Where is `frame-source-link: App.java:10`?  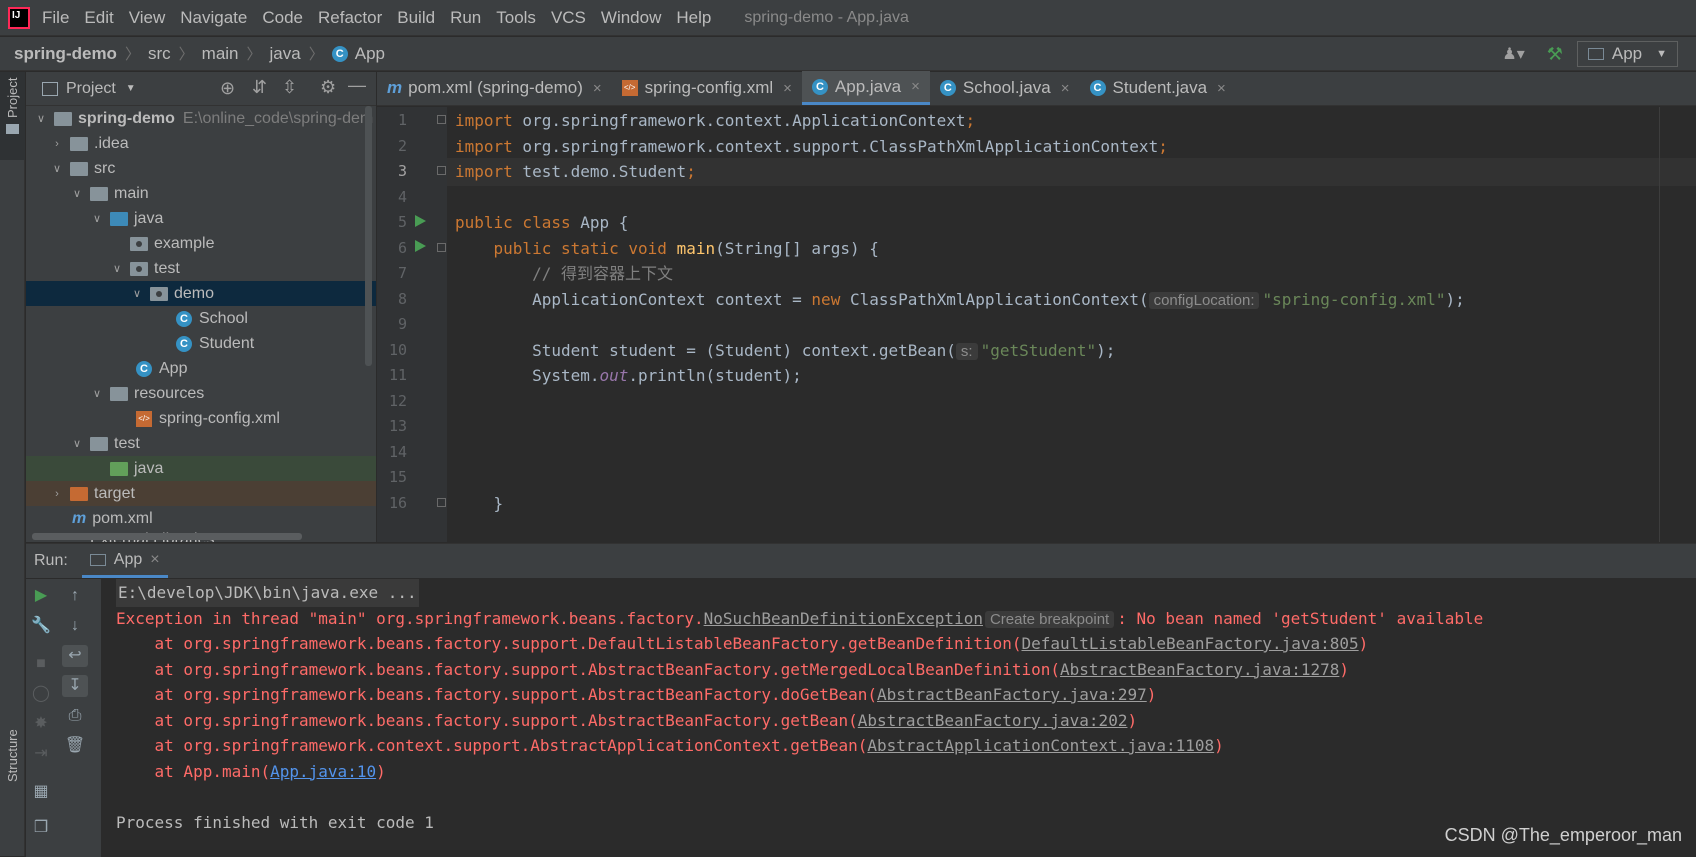 frame-source-link: App.java:10 is located at coordinates (323, 771).